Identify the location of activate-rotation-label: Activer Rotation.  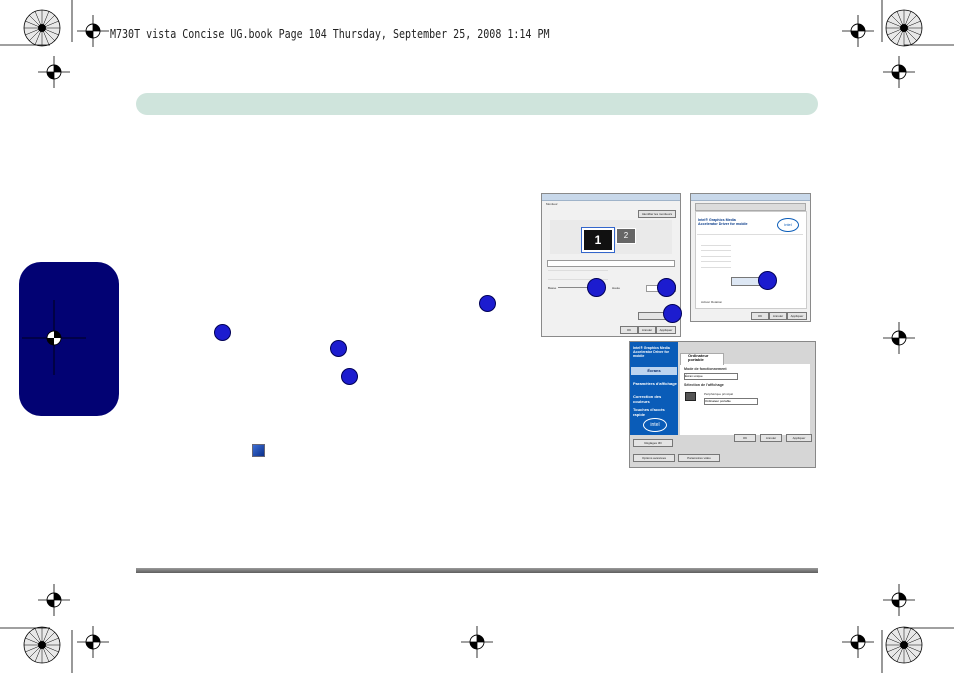
(712, 302).